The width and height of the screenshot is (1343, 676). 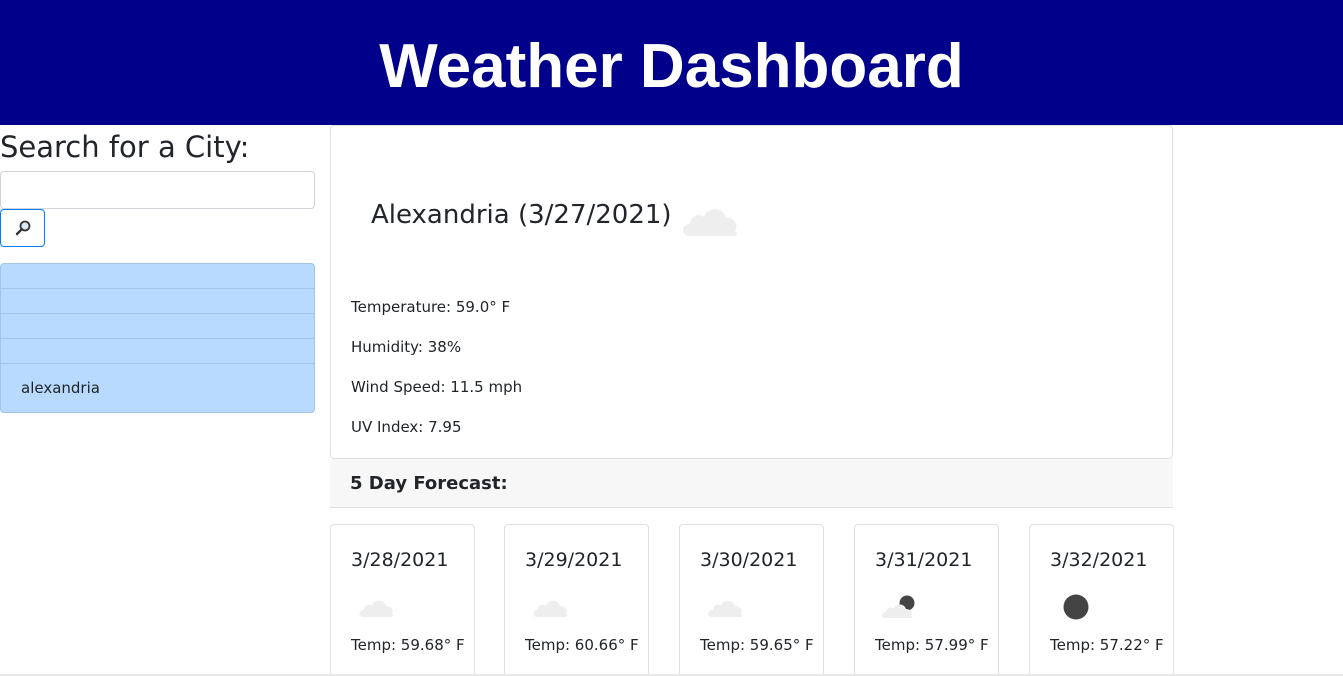 I want to click on moon-icon, so click(x=1076, y=607).